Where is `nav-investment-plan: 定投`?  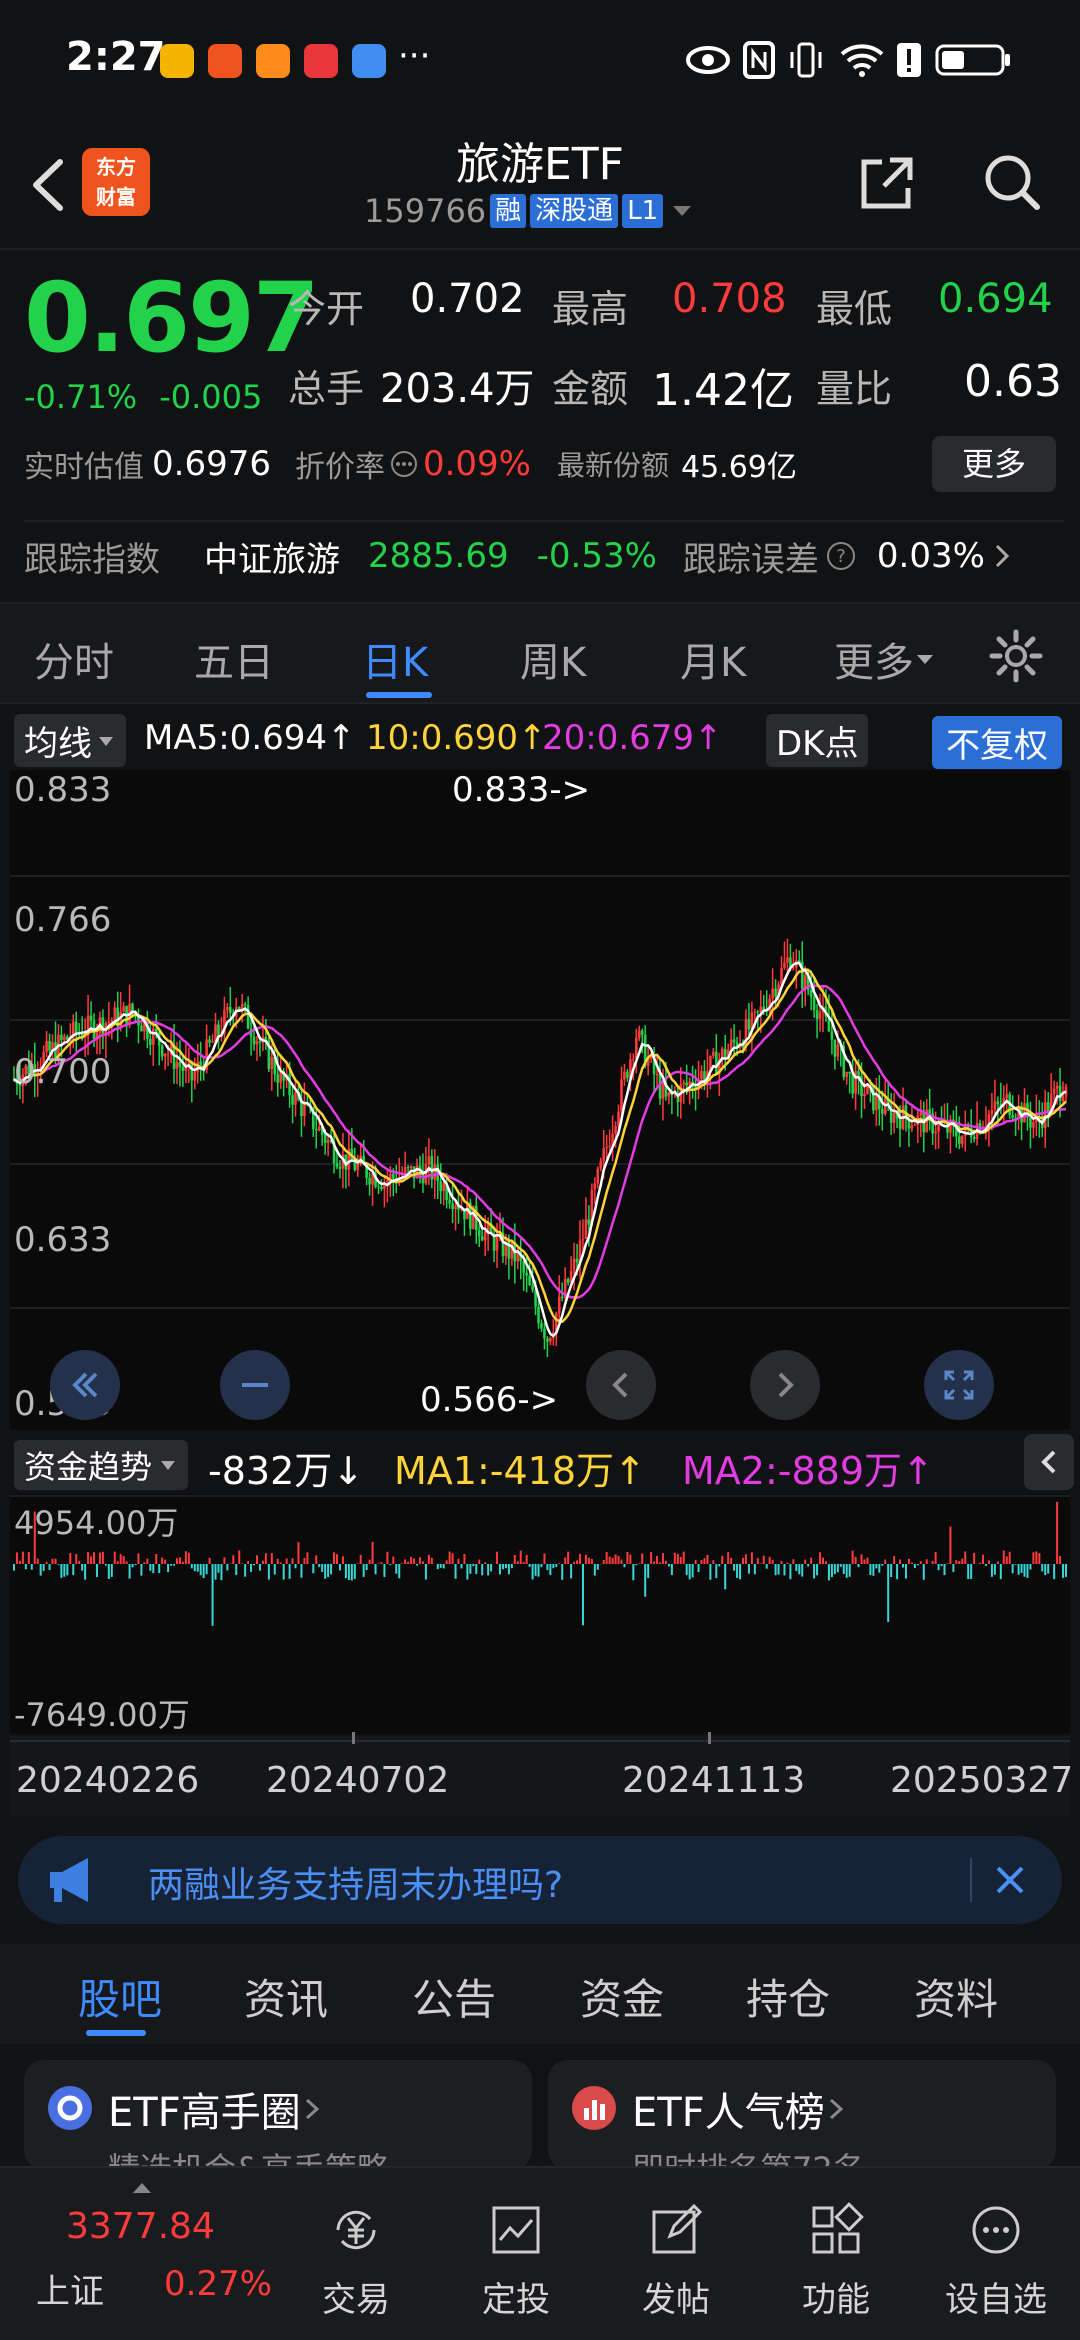
nav-investment-plan: 定投 is located at coordinates (516, 2254).